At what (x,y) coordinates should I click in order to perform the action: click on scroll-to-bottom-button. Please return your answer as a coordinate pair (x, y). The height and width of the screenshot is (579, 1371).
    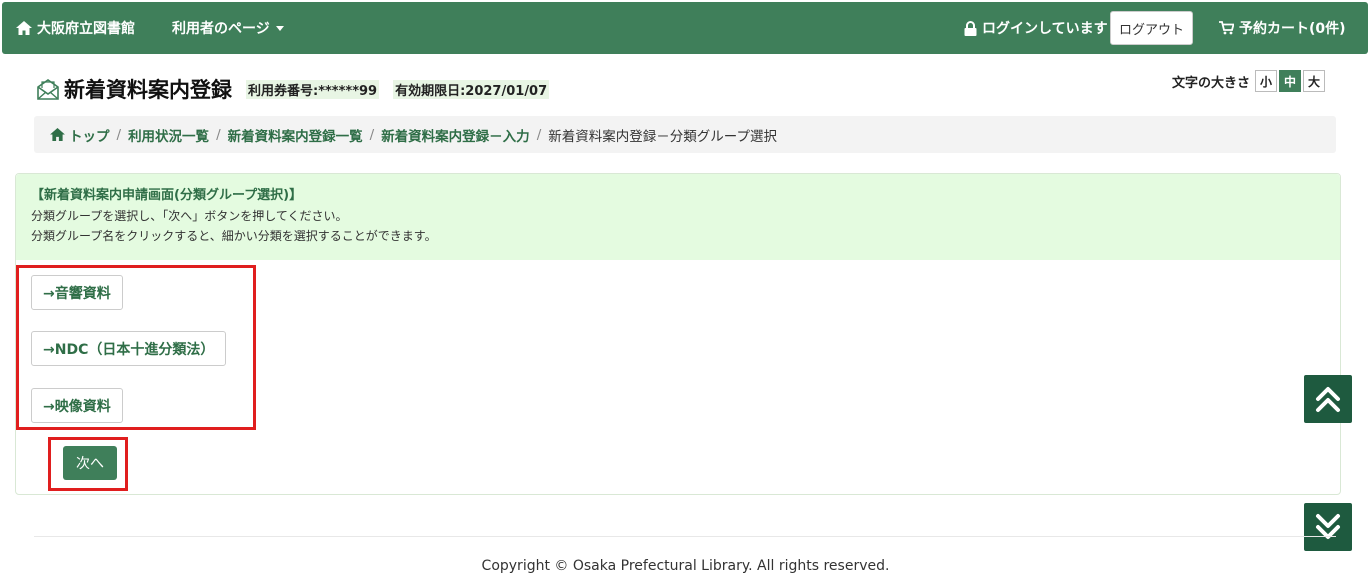
    Looking at the image, I should click on (1328, 527).